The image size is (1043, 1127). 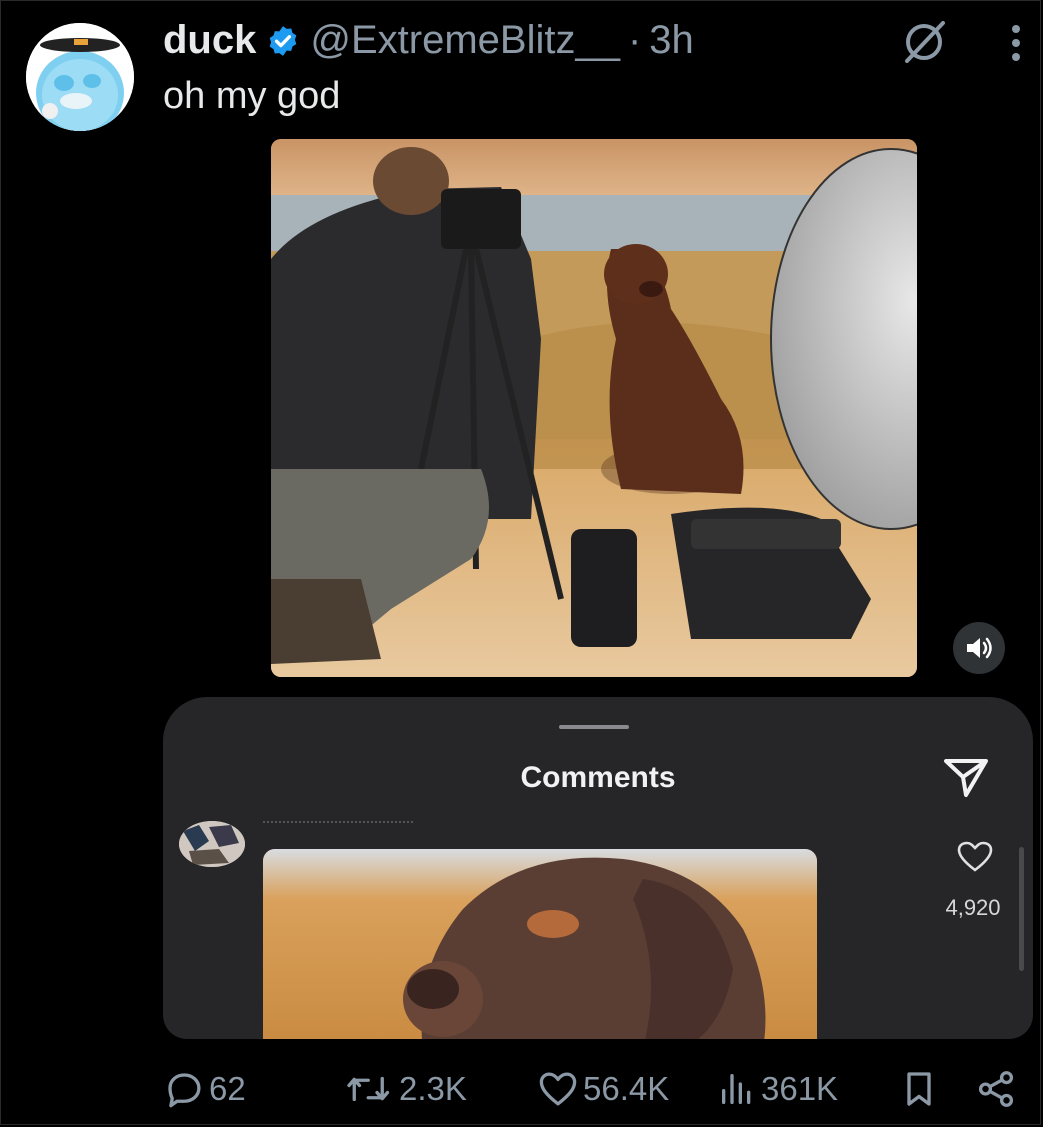 I want to click on reply-icon, so click(x=184, y=1090).